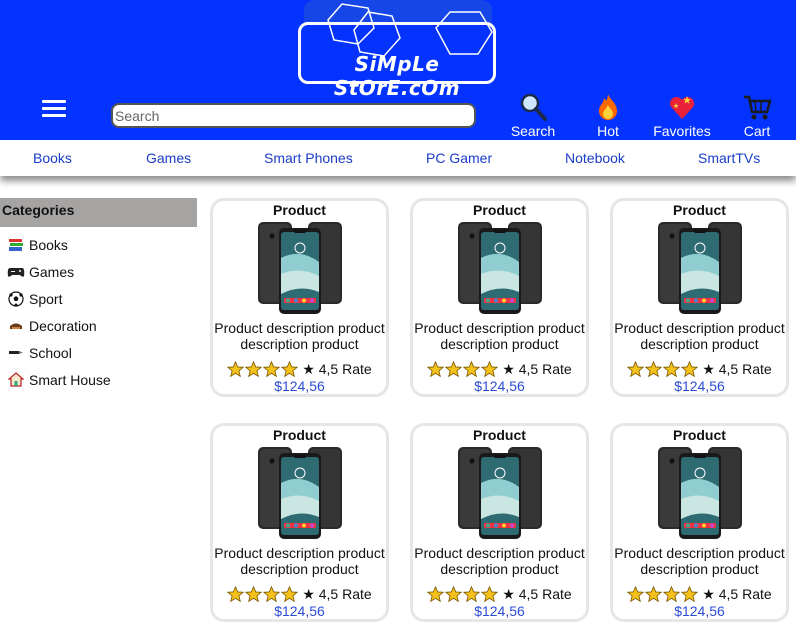  What do you see at coordinates (52, 158) in the screenshot?
I see `nav-link-books: Books` at bounding box center [52, 158].